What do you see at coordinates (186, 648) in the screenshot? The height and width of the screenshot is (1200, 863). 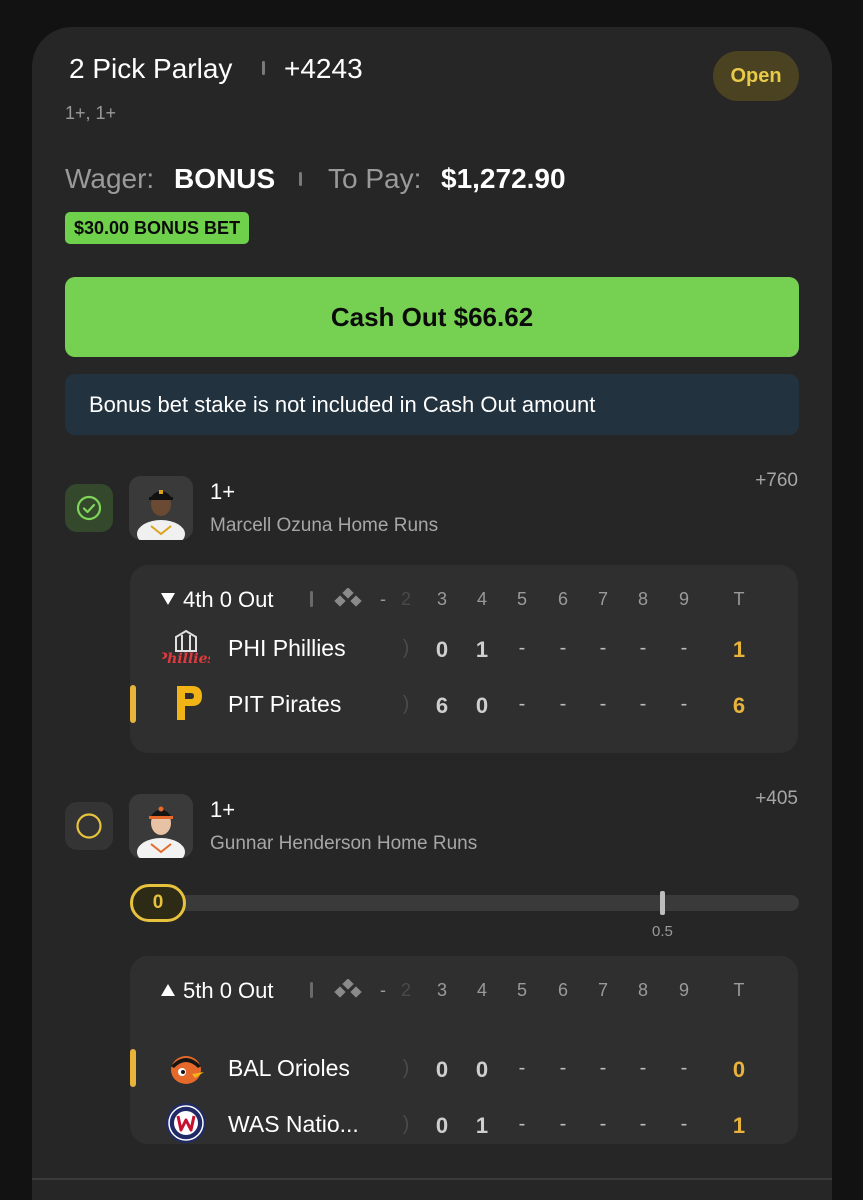 I see `phillies-logo: Phillies` at bounding box center [186, 648].